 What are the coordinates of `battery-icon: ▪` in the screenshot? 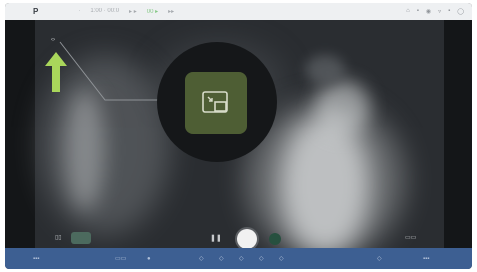 It's located at (449, 11).